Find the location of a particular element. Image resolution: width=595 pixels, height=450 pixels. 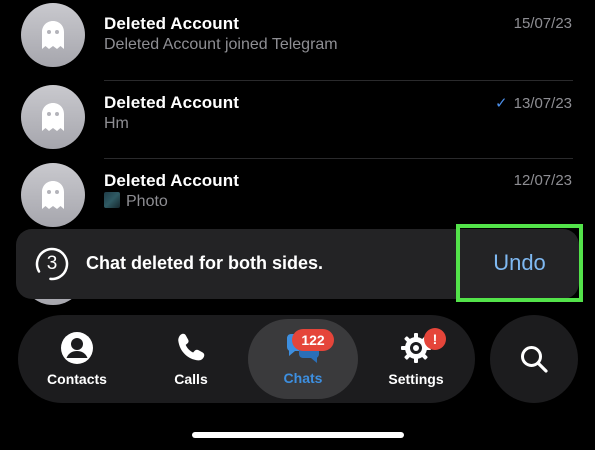

contacts-icon is located at coordinates (77, 348).